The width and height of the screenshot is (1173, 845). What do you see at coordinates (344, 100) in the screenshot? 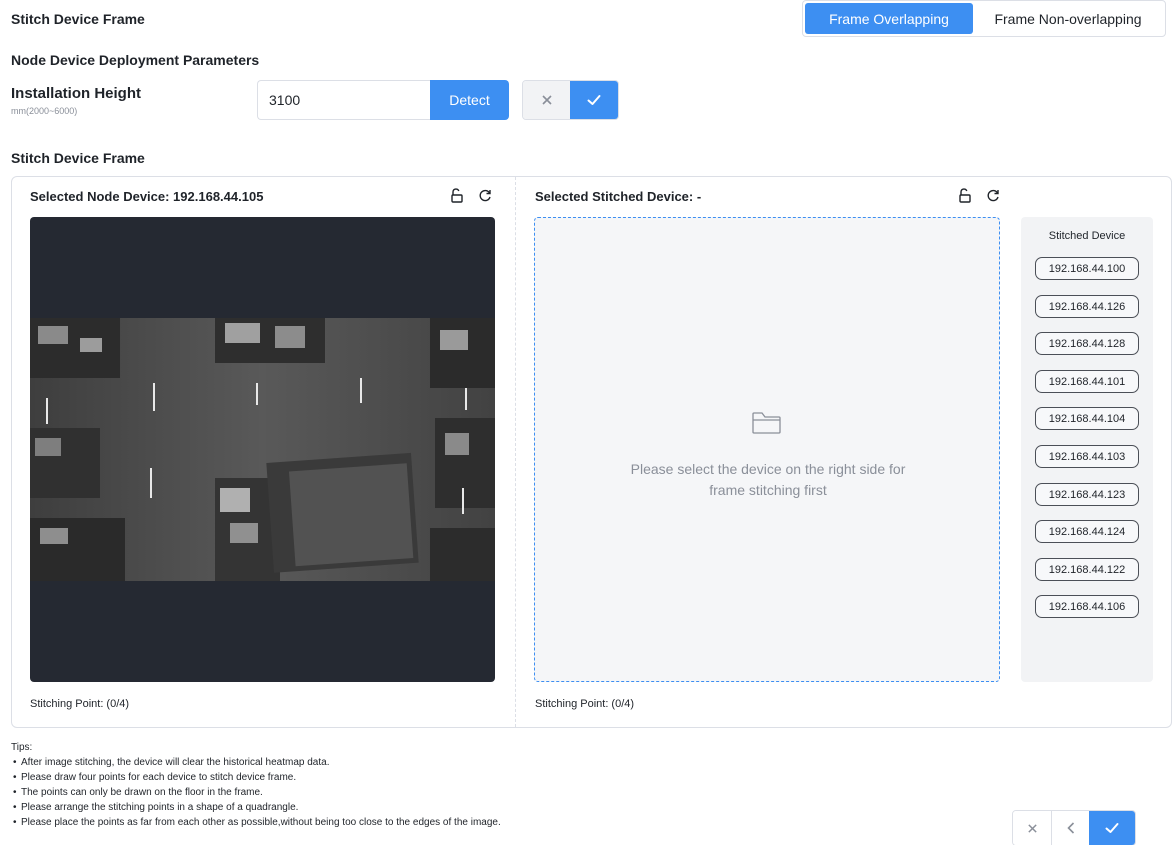
I see `installation-height-input` at bounding box center [344, 100].